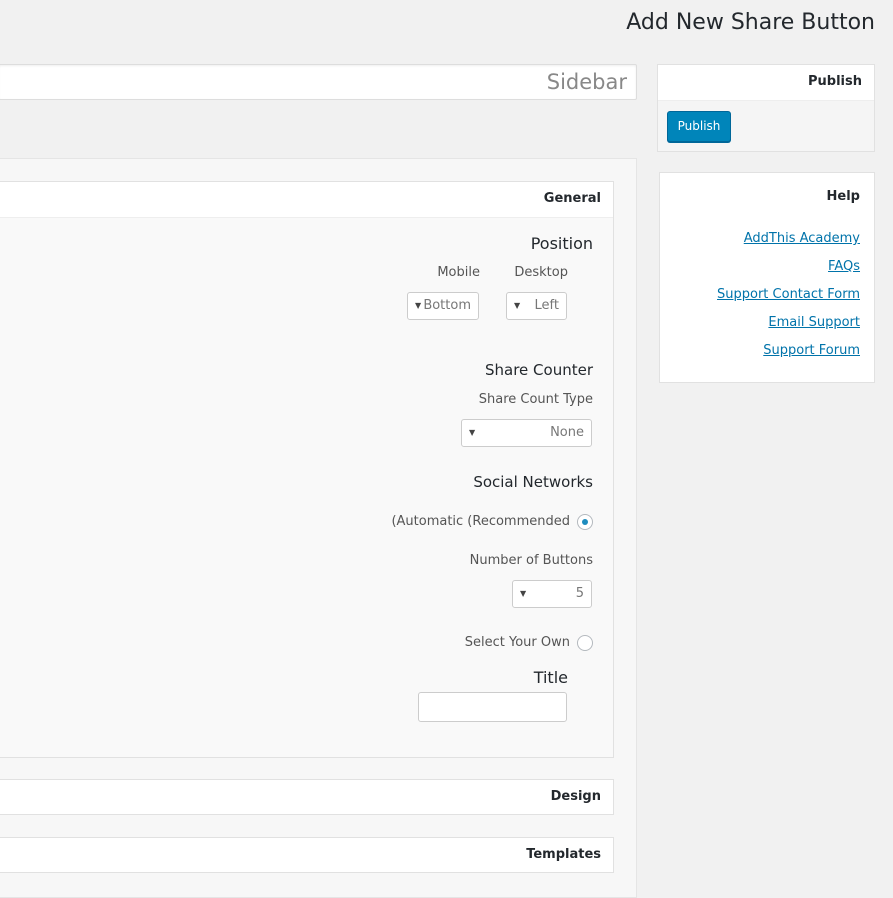  What do you see at coordinates (788, 294) in the screenshot?
I see `help-link-support-contact-form: Support Contact Form` at bounding box center [788, 294].